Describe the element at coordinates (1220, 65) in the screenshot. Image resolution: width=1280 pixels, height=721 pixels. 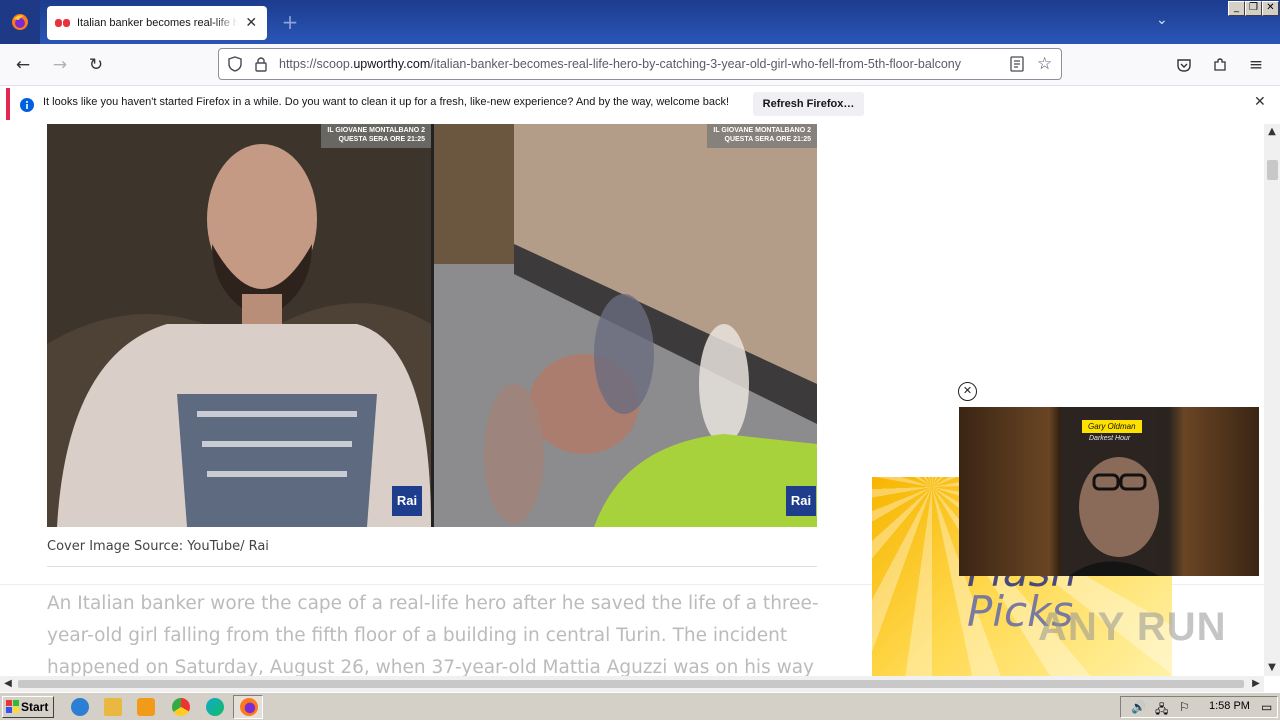
I see `extensions-icon` at that location.